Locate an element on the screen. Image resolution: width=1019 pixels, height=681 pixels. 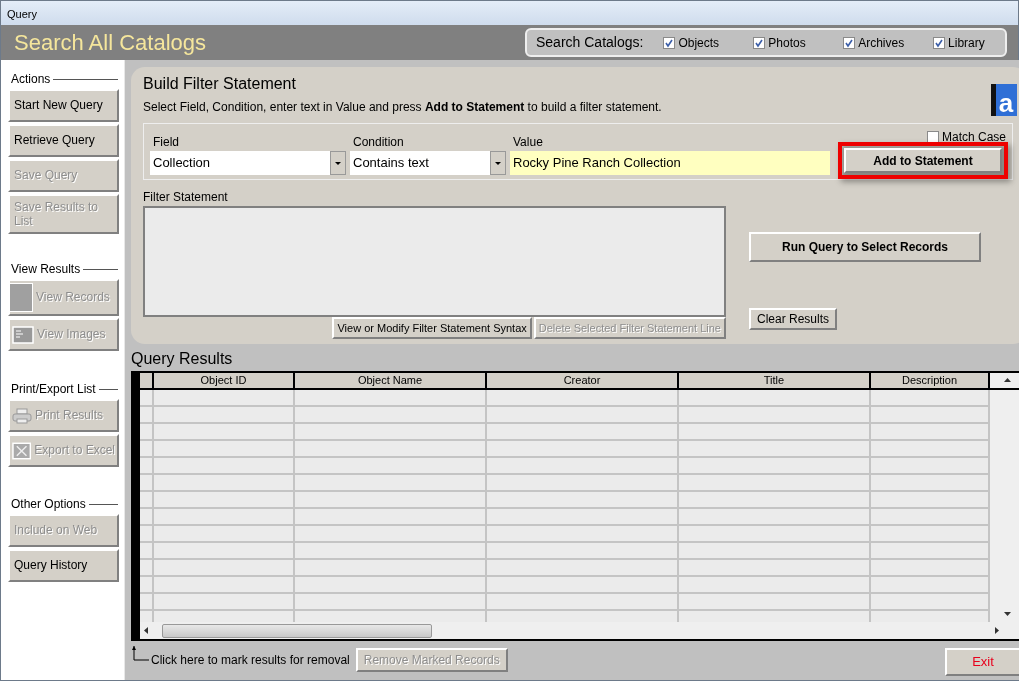
swatch-icon is located at coordinates (21, 297).